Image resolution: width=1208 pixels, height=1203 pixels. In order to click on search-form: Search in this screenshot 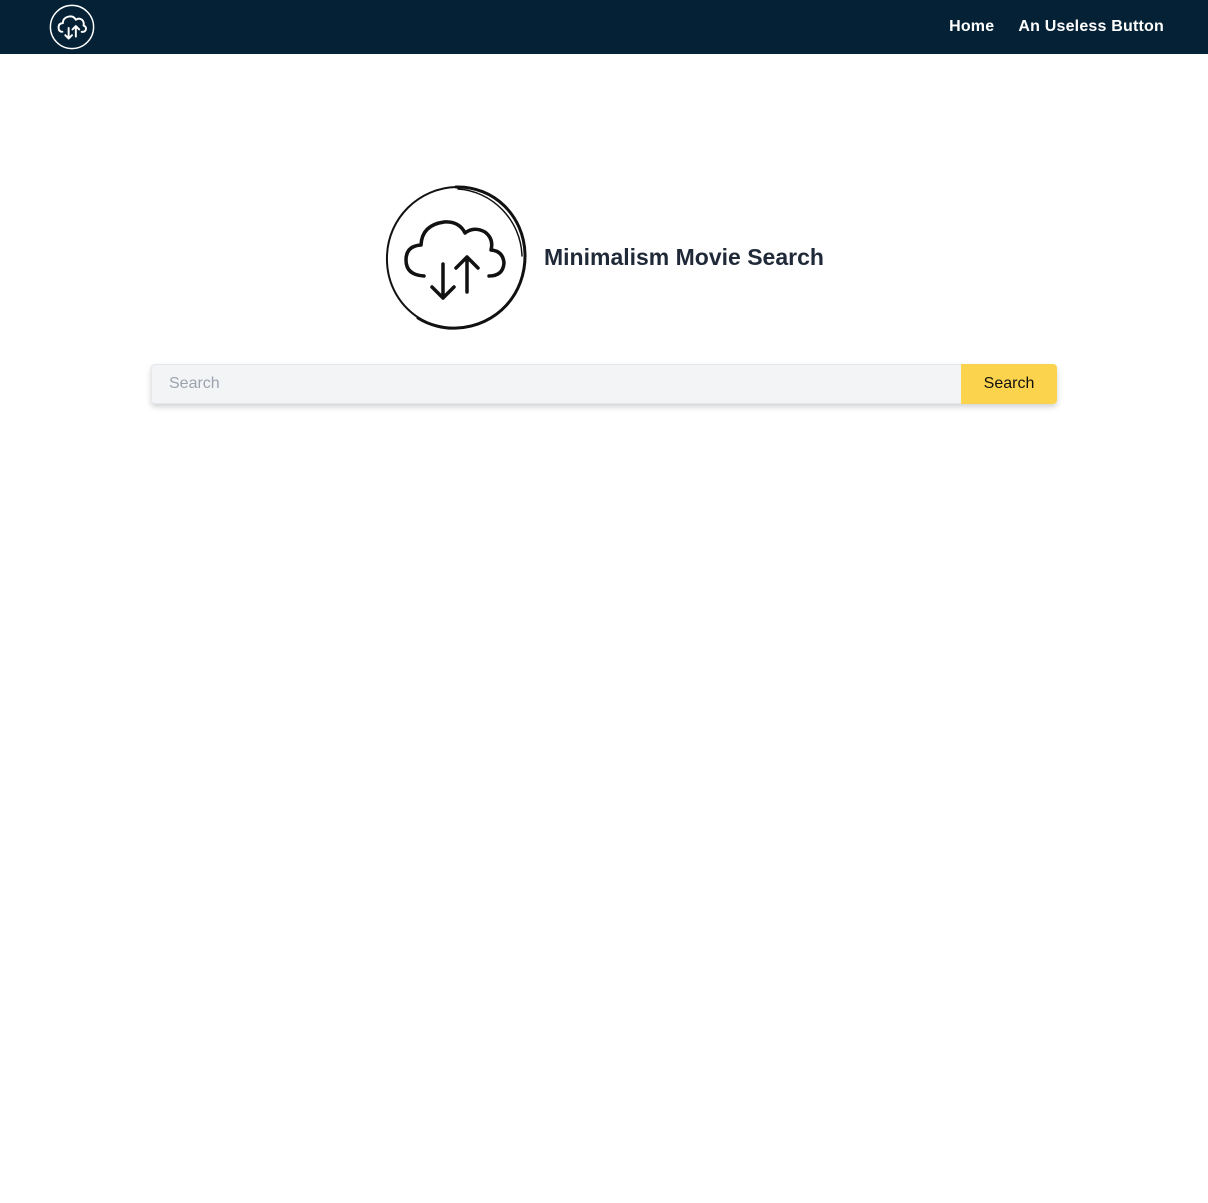, I will do `click(604, 384)`.